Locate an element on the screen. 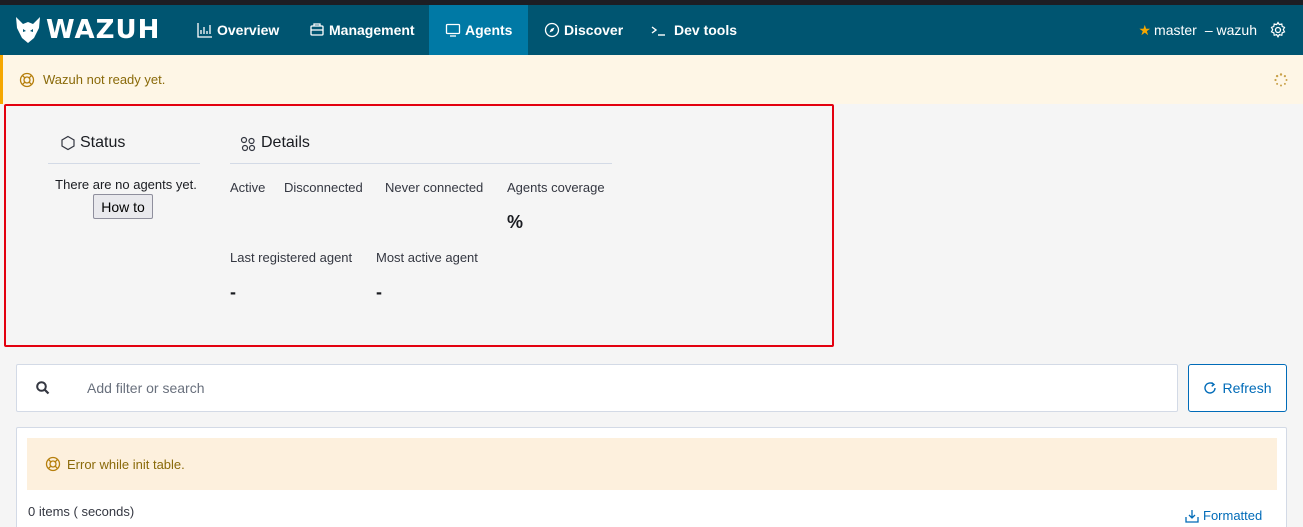  tab-discover: Discover is located at coordinates (580, 30).